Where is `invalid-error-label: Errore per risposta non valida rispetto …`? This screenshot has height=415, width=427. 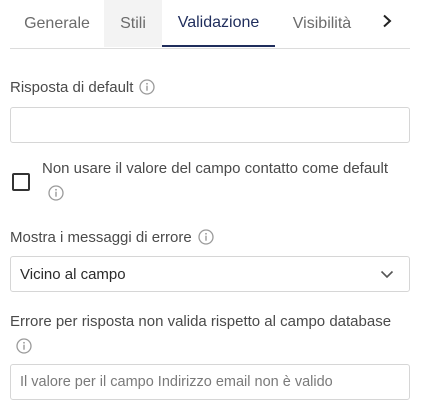
invalid-error-label: Errore per risposta non valida rispetto … is located at coordinates (210, 334).